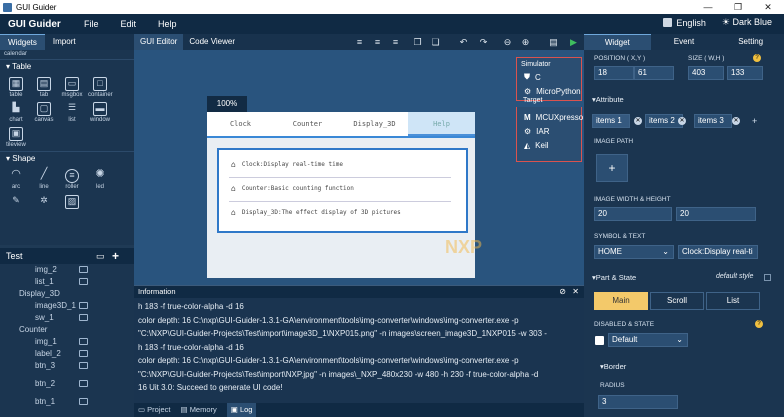  Describe the element at coordinates (738, 7) in the screenshot. I see `maximize-button: ❐` at that location.